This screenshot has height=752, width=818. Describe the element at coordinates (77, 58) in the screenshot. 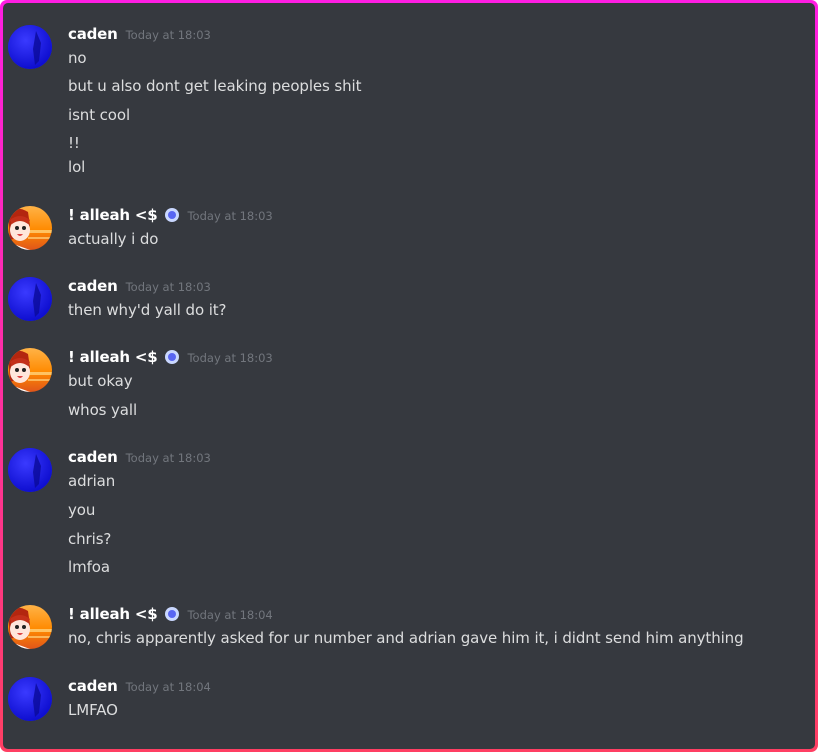

I see `message-text: no` at that location.